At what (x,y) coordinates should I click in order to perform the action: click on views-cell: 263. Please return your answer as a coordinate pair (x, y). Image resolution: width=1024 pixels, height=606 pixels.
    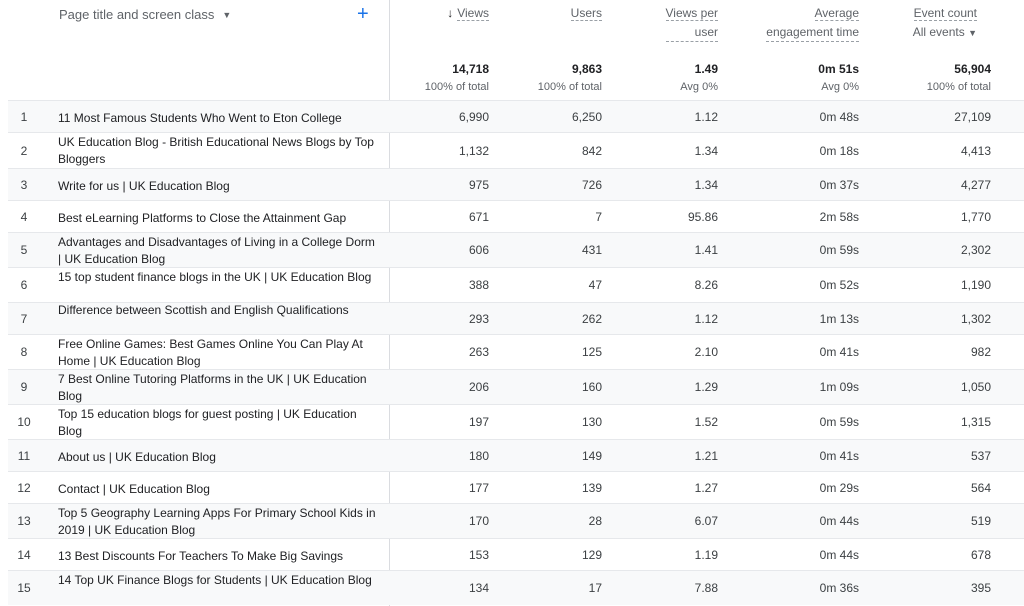
    Looking at the image, I should click on (478, 352).